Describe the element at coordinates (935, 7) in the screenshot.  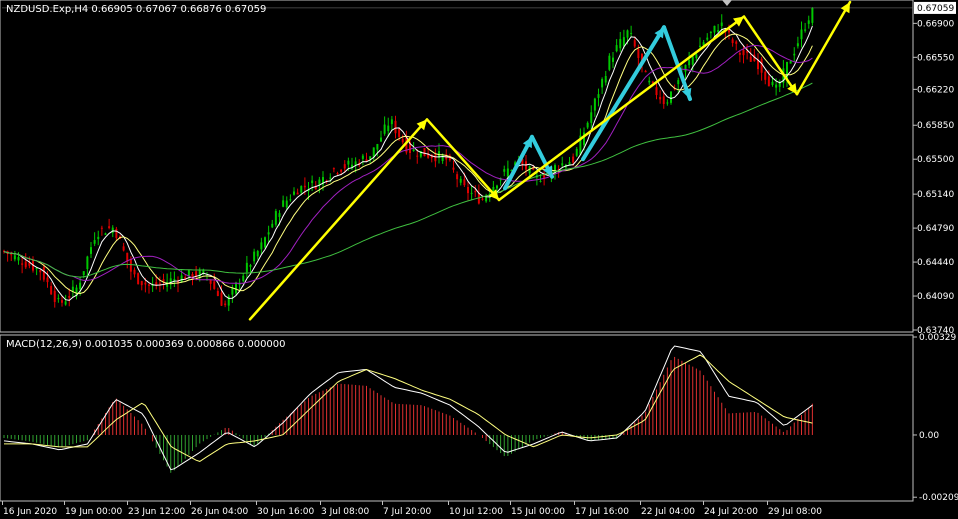
I see `current-price-marker: 0.67059` at that location.